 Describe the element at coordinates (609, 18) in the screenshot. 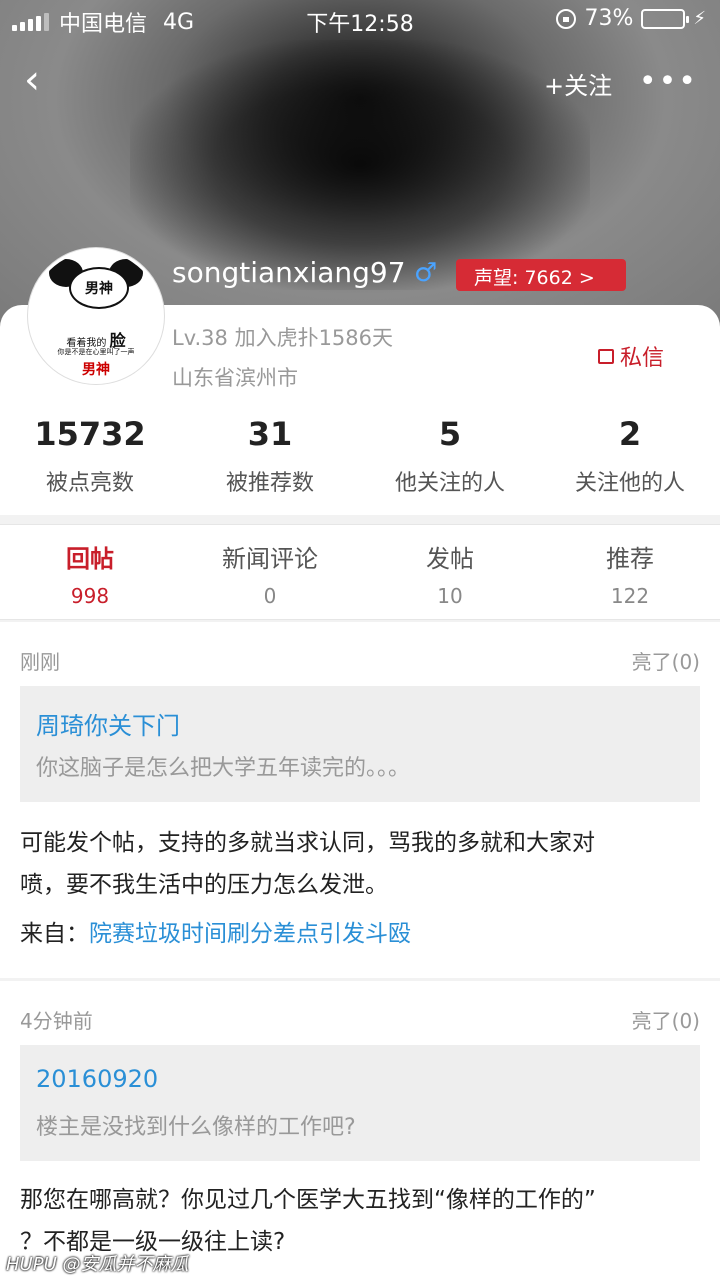

I see `battery-percent: 73%` at that location.